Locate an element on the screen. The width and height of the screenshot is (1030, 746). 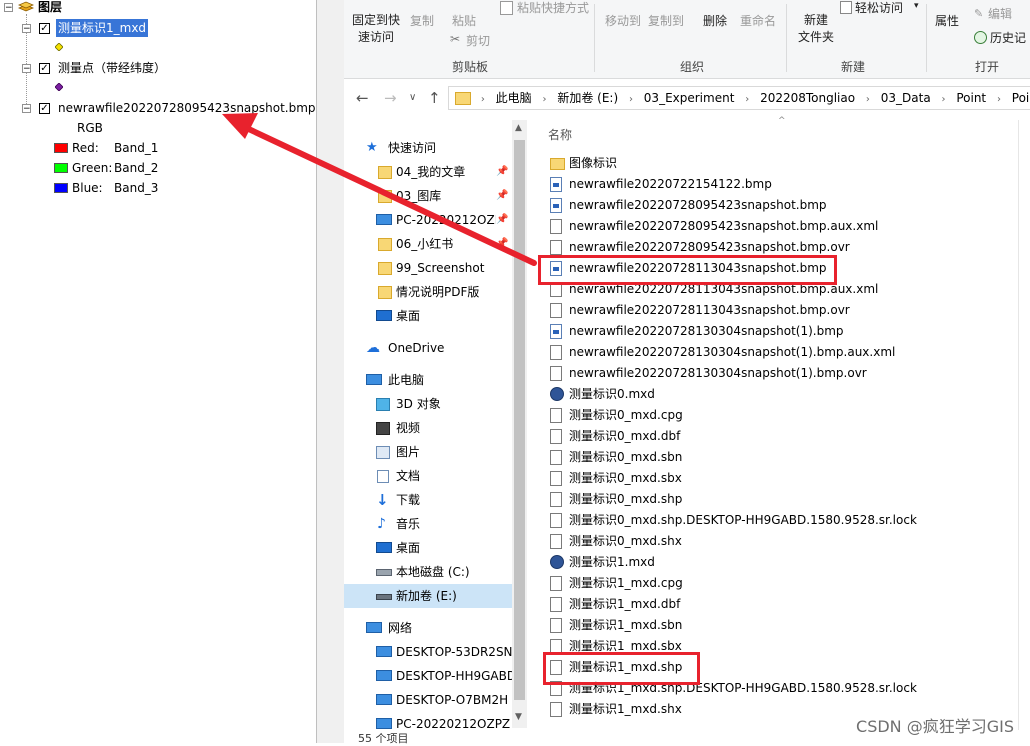
annotation-arrow is located at coordinates (379, 189).